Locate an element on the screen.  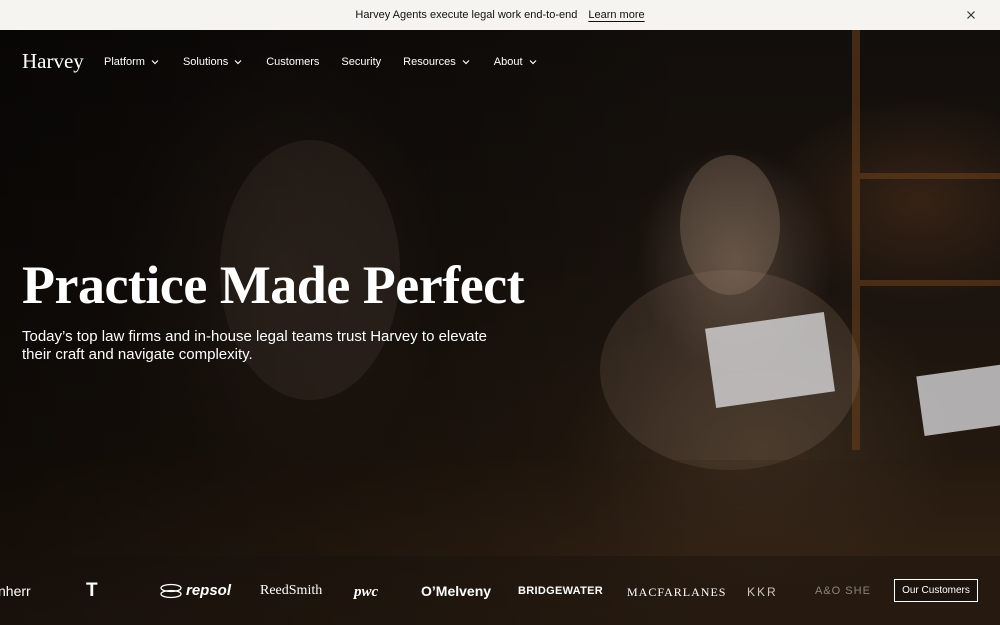
nav-item-solutions: Solutions is located at coordinates (212, 62).